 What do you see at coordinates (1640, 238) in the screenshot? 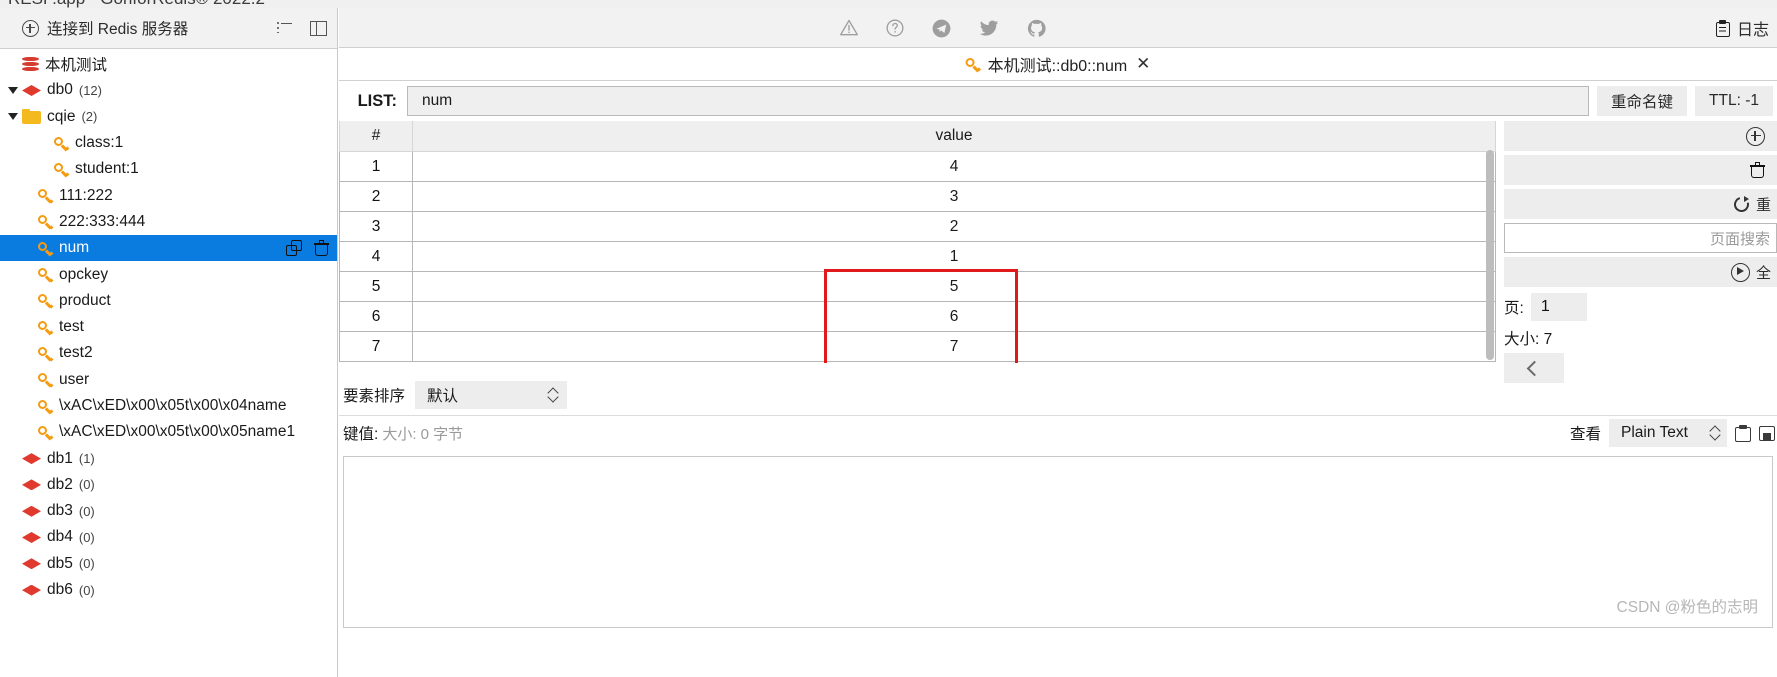
I see `page-search-input: 页面搜索` at bounding box center [1640, 238].